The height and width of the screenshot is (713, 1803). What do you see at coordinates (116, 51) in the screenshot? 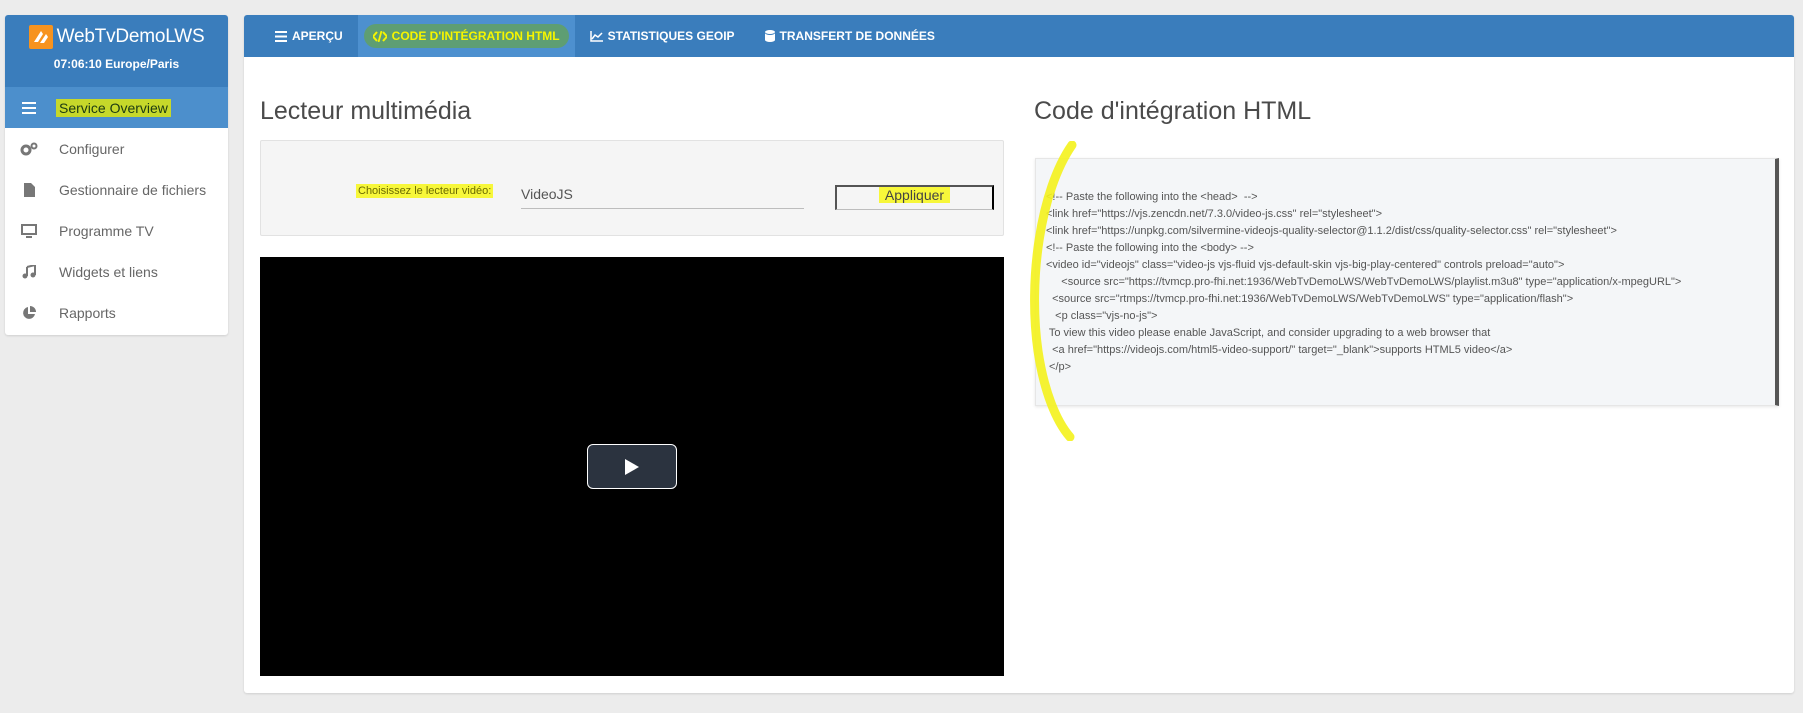
I see `sidebar-header: WebTvDemoLWS 07:06:10 Europe/Paris` at bounding box center [116, 51].